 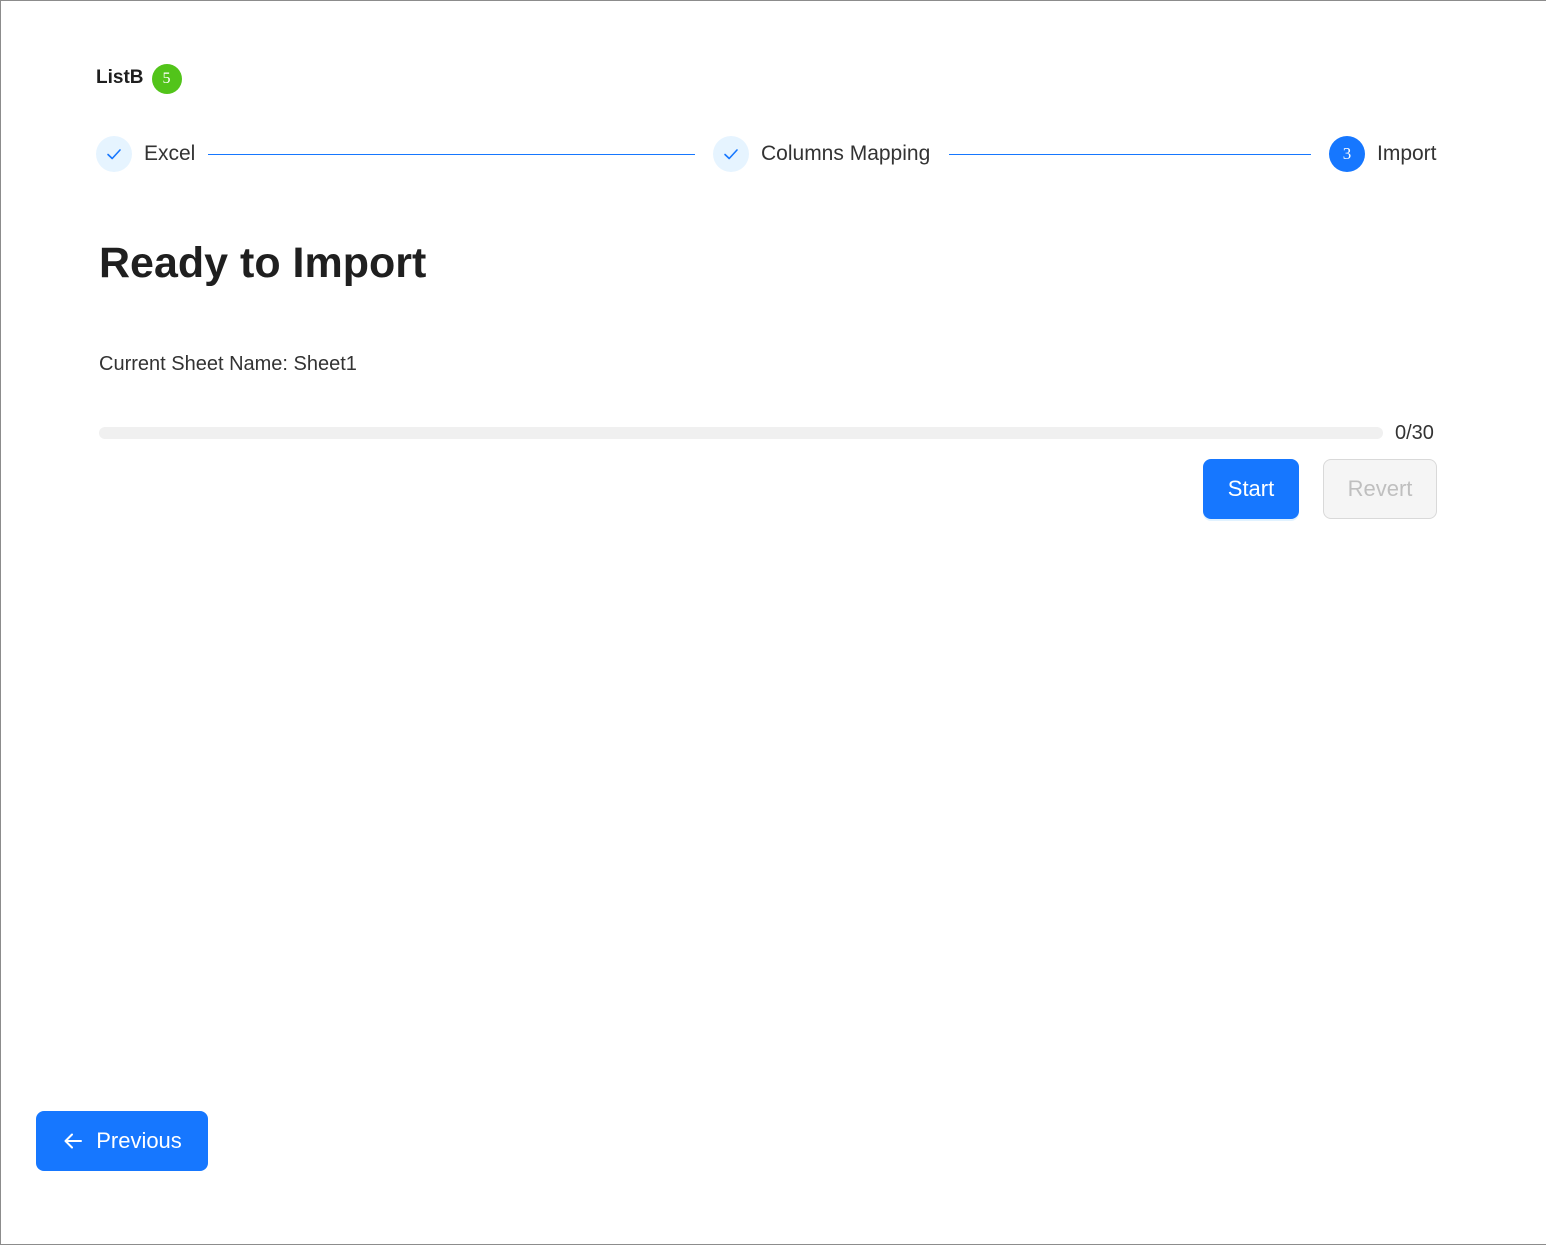 I want to click on steps-progress: Excel Columns Mapping 3 Import, so click(x=768, y=154).